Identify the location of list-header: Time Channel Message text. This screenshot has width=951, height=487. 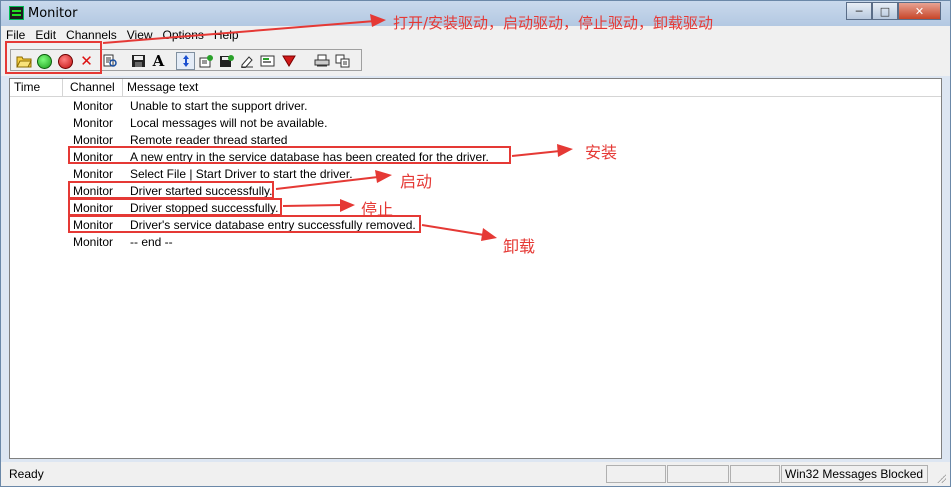
(475, 88).